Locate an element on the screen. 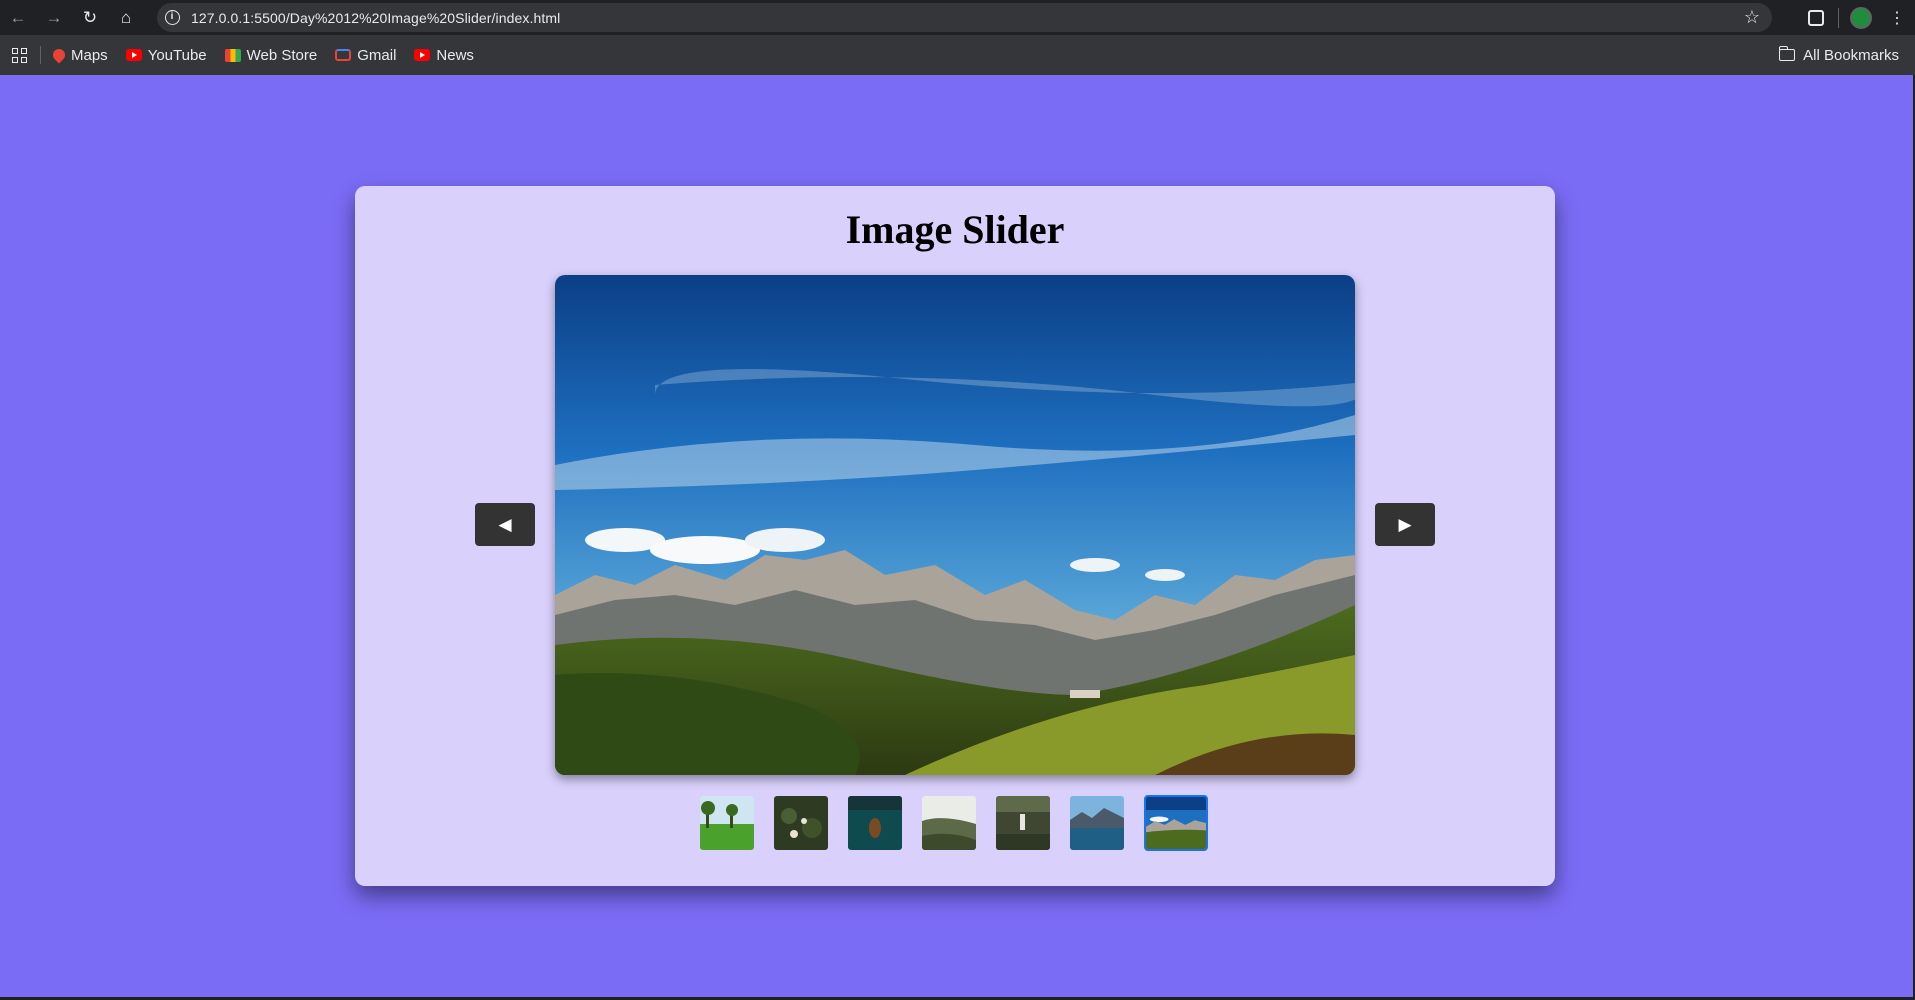 The image size is (1915, 1000). bookmark-web-store: Web Store is located at coordinates (271, 55).